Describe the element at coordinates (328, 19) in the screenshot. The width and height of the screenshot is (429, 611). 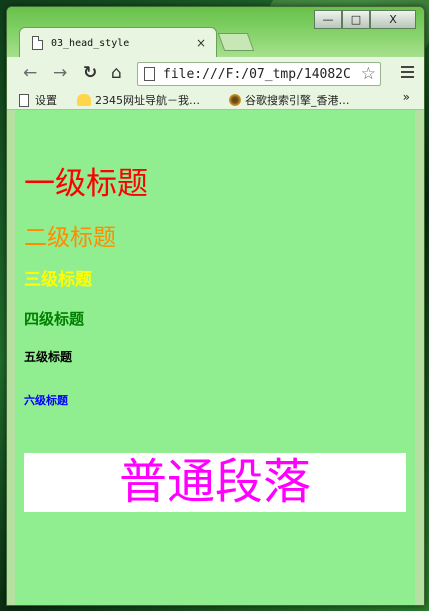
I see `minimize-button: —` at that location.